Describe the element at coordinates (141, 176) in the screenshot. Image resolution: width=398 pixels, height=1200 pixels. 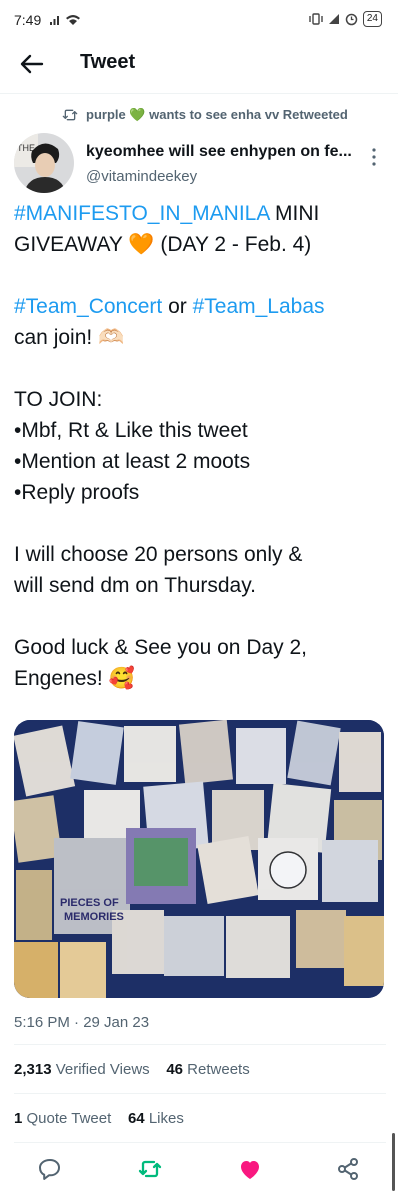
I see `author-handle: @vitamindeekey` at that location.